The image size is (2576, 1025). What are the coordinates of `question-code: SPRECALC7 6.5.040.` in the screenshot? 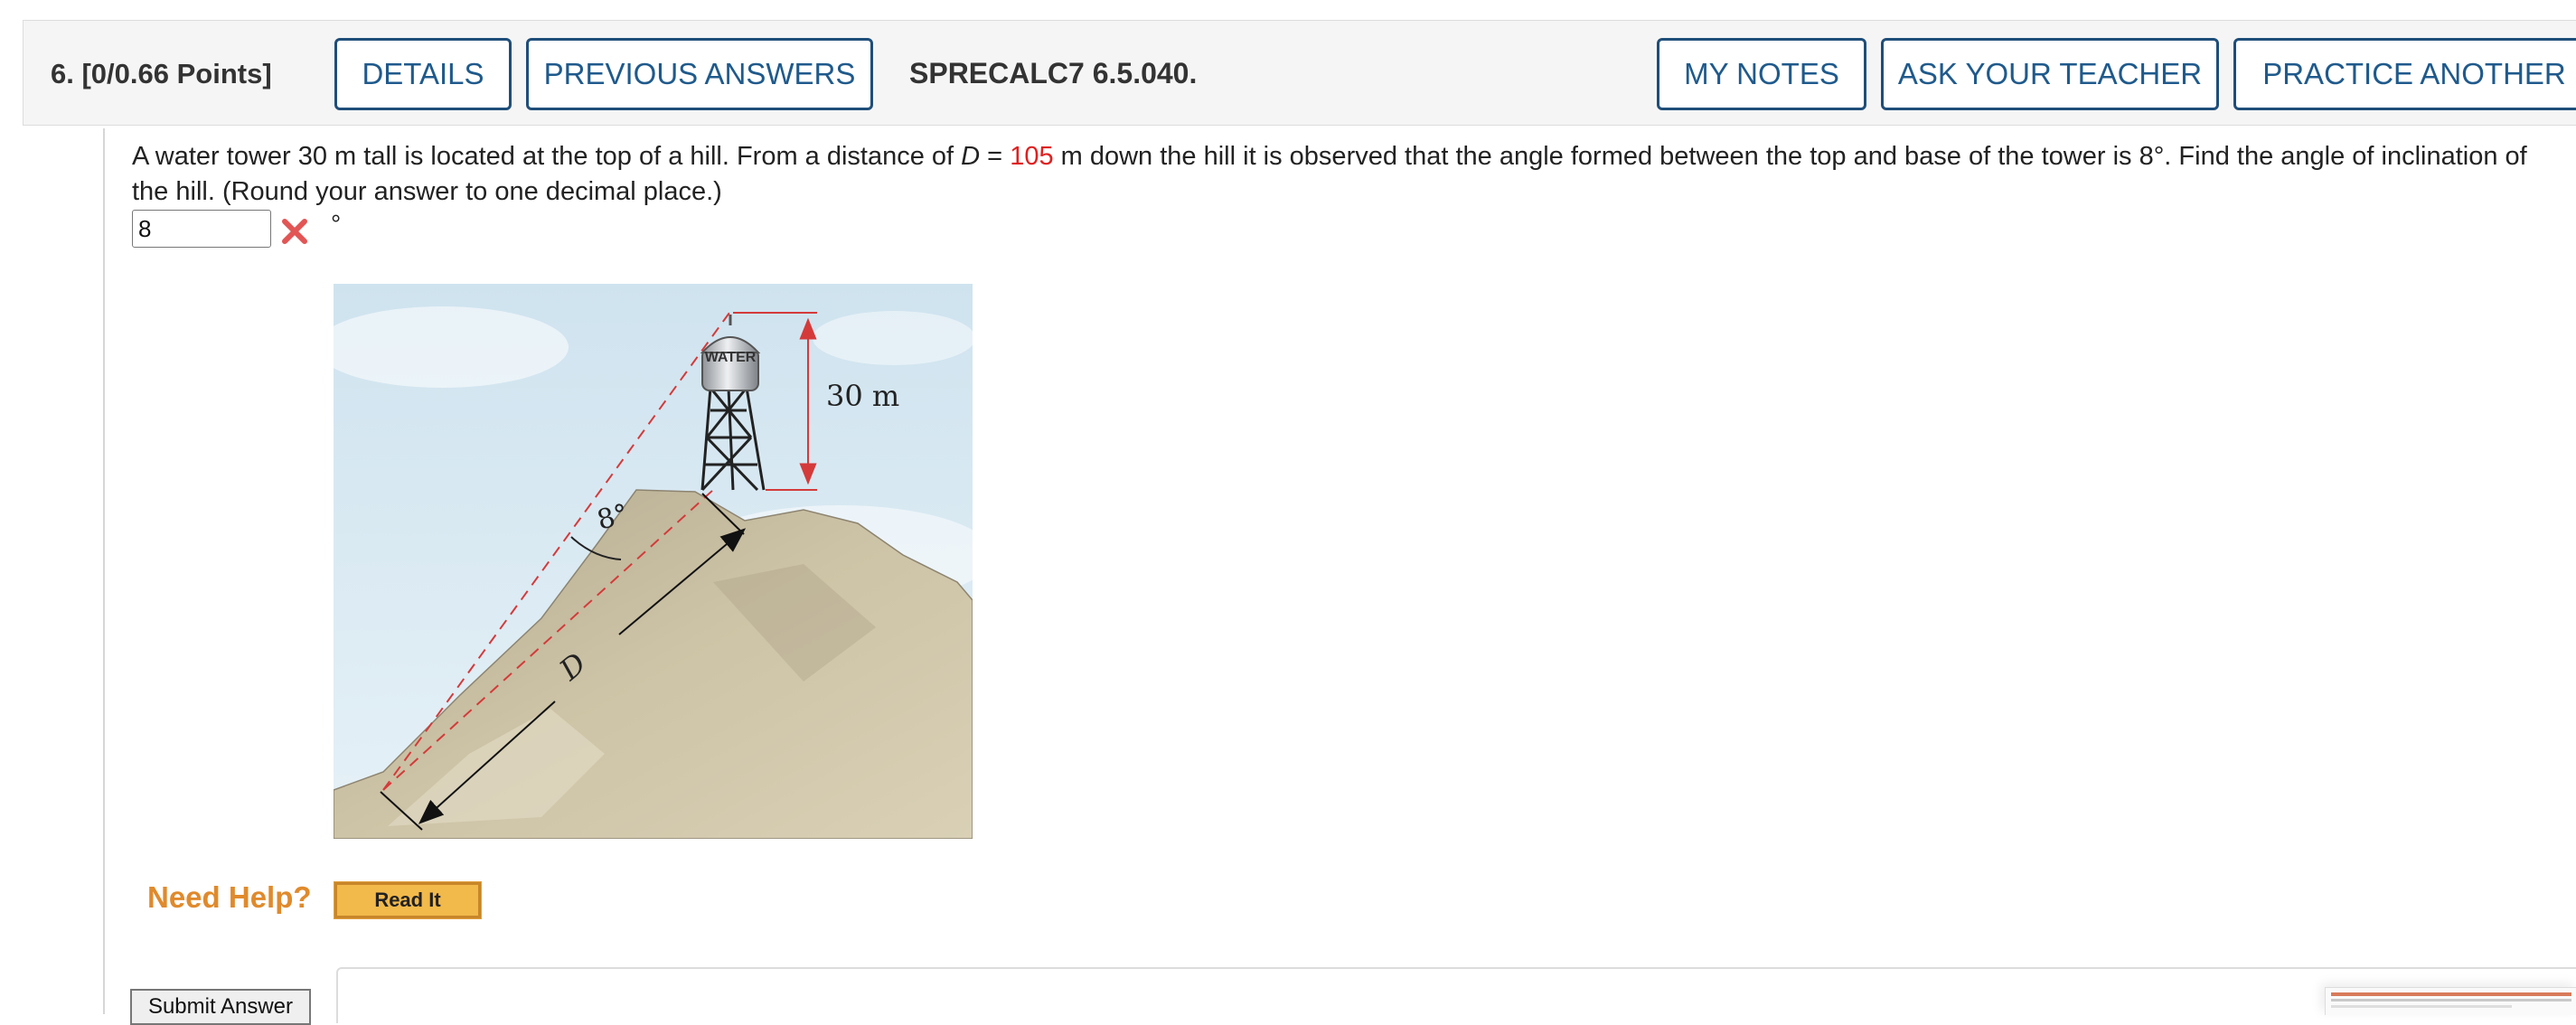 It's located at (1054, 73).